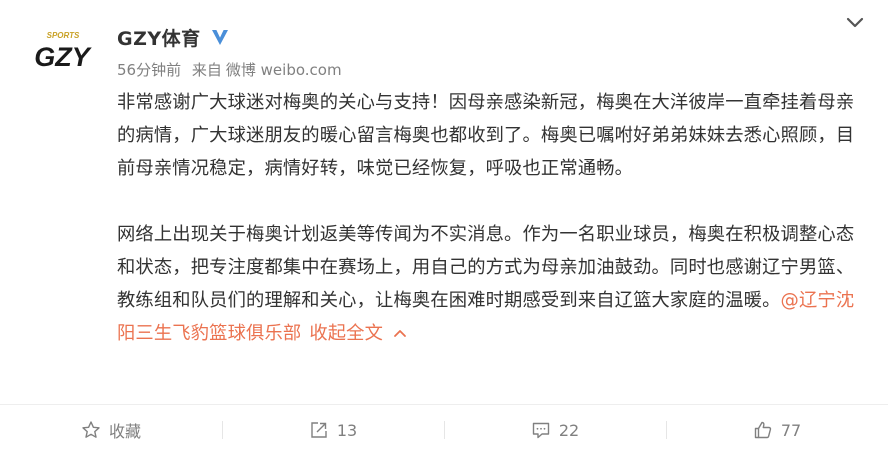 The image size is (888, 455). Describe the element at coordinates (346, 333) in the screenshot. I see `collapse-full-text-link: 收起全文` at that location.